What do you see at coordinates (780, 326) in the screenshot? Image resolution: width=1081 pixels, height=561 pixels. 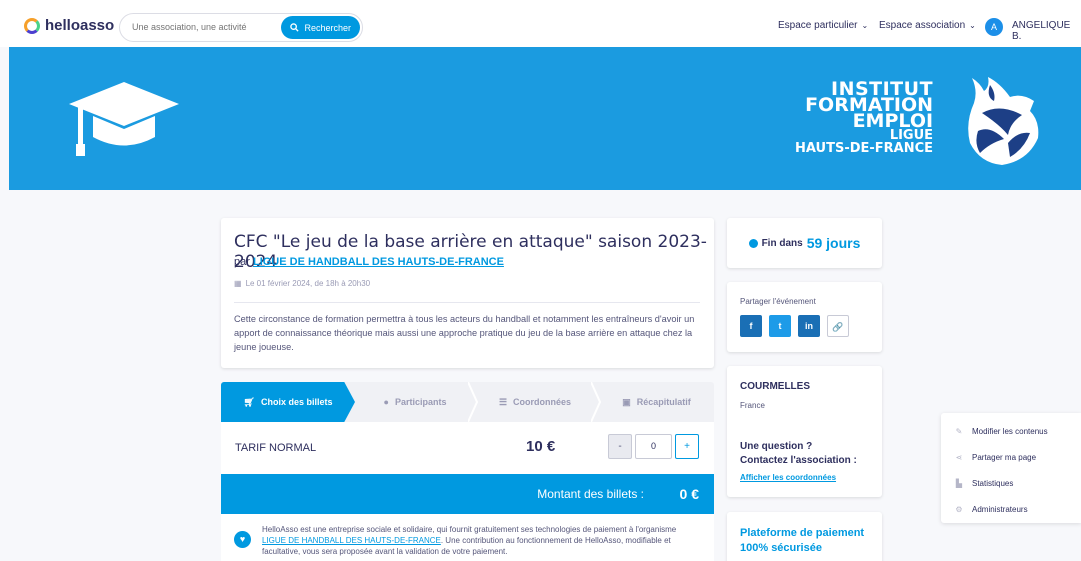 I see `twitter-share-button: t` at bounding box center [780, 326].